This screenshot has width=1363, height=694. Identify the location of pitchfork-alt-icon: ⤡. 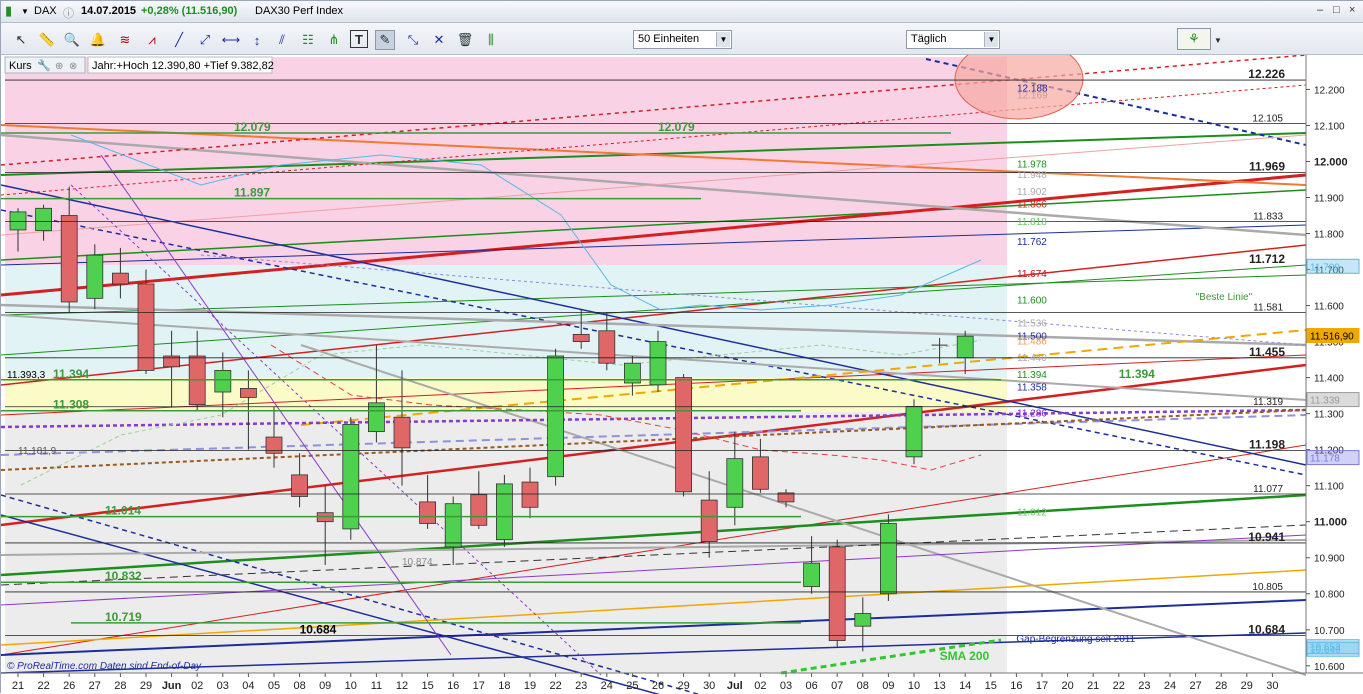
(413, 40).